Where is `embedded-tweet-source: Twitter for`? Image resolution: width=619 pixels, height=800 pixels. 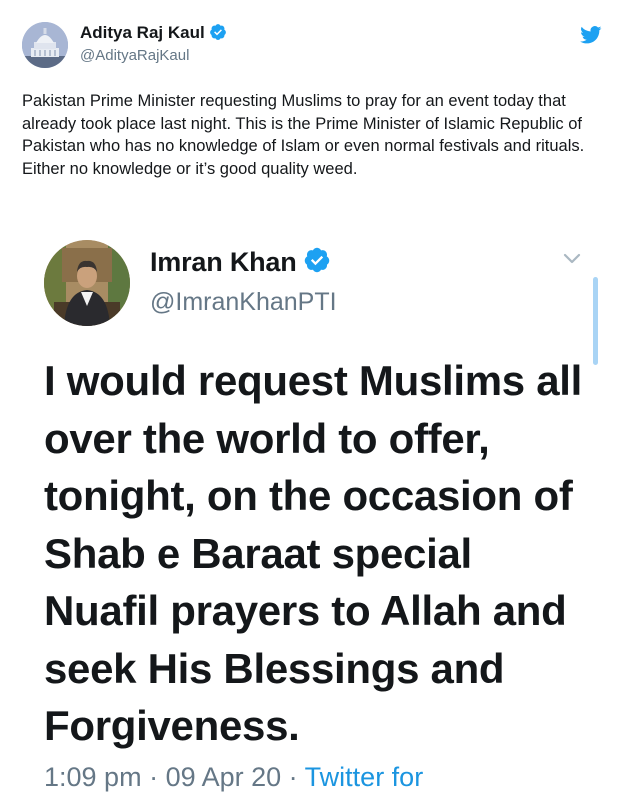
embedded-tweet-source: Twitter for is located at coordinates (364, 777).